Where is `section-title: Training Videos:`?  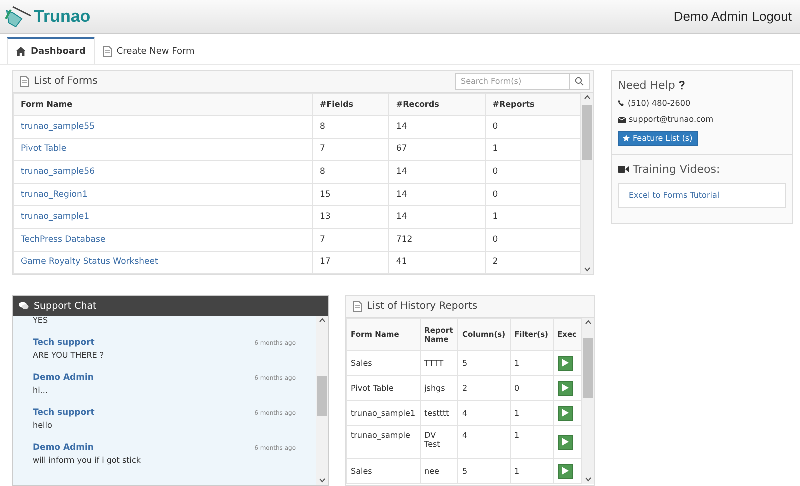 section-title: Training Videos: is located at coordinates (676, 169).